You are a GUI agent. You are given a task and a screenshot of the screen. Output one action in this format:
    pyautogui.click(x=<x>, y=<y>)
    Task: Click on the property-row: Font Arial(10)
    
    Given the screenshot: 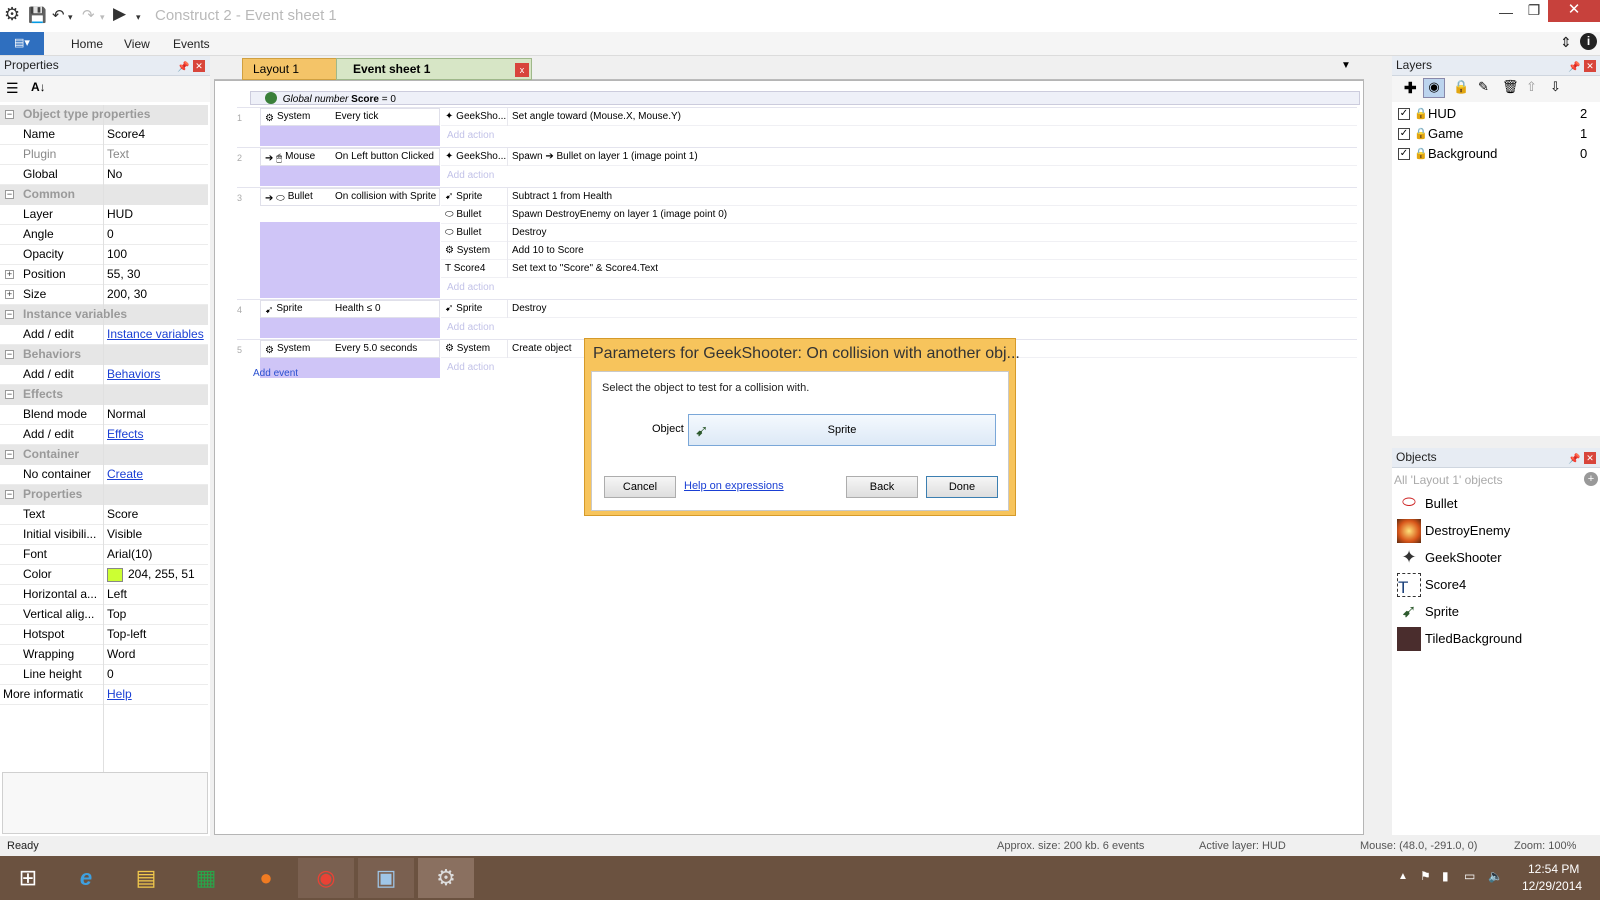 What is the action you would take?
    pyautogui.click(x=104, y=555)
    